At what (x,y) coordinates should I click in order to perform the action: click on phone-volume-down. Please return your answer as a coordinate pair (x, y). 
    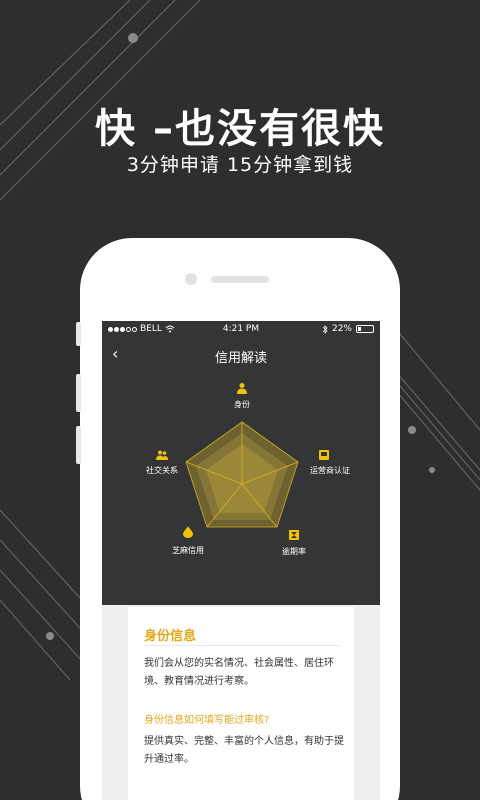
    Looking at the image, I should click on (78, 445).